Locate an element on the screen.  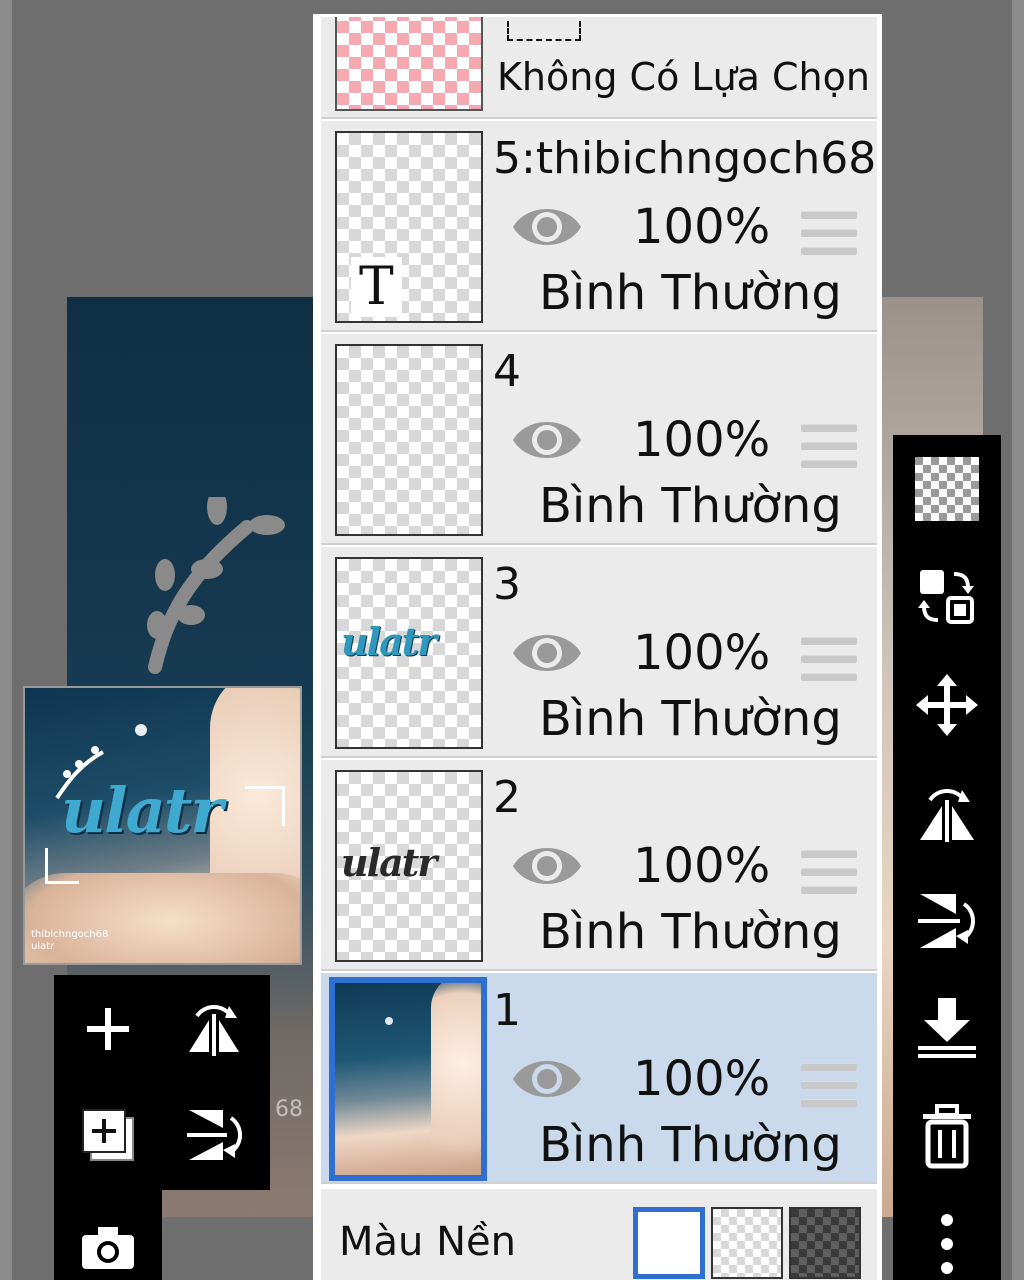
swap-layers-button is located at coordinates (947, 597).